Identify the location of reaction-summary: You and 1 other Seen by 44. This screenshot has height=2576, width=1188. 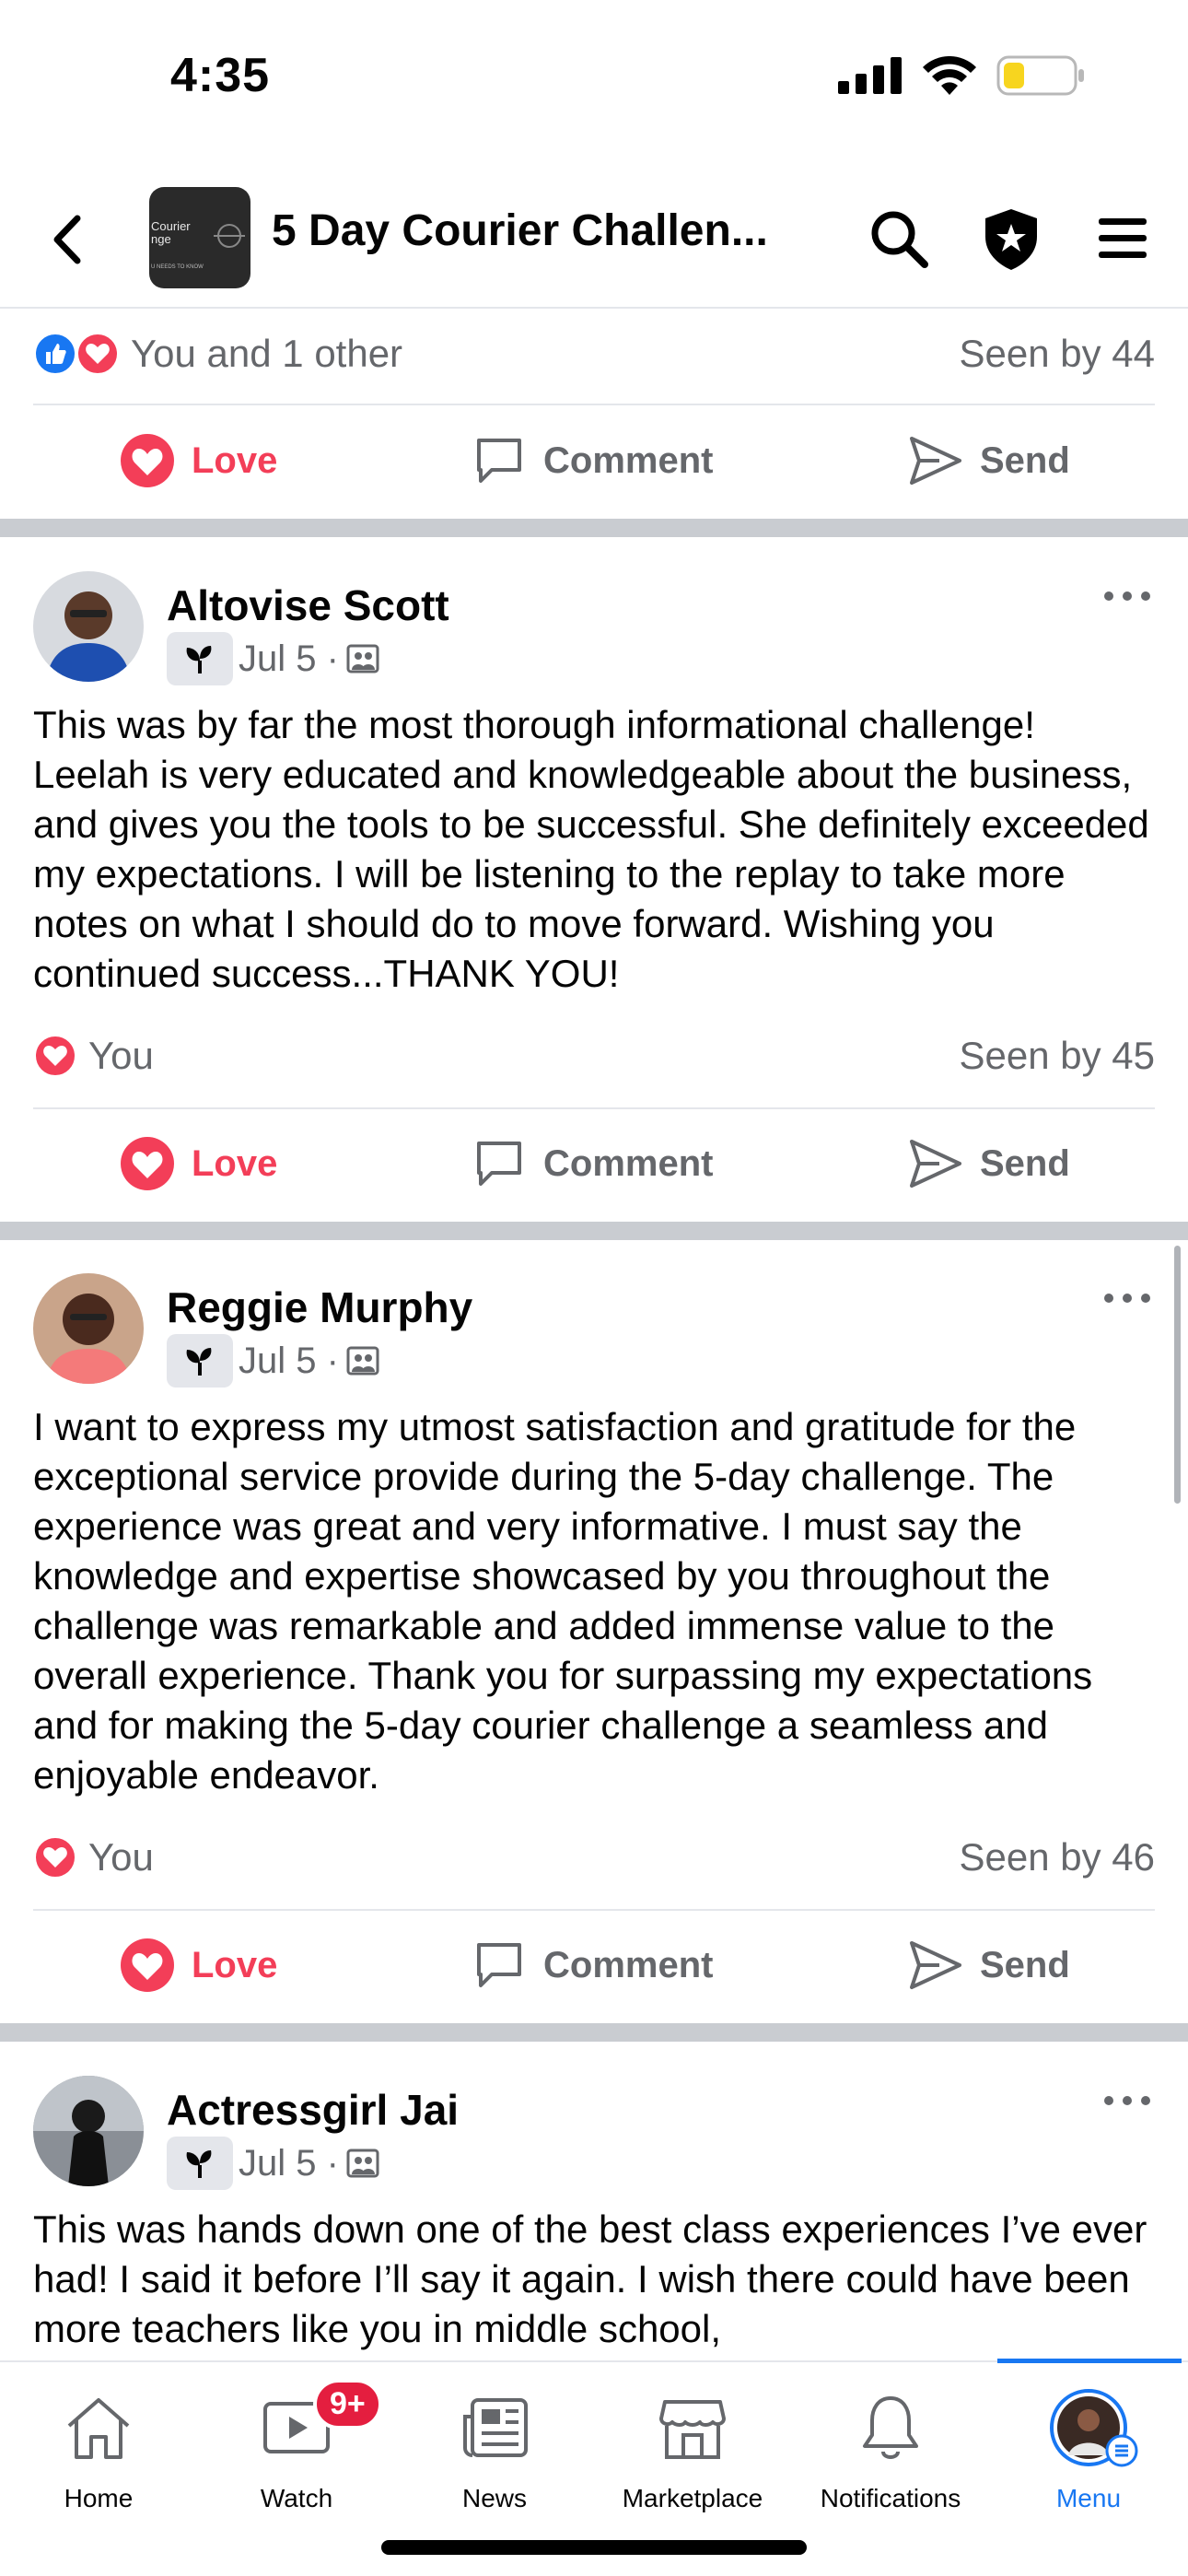
(594, 353).